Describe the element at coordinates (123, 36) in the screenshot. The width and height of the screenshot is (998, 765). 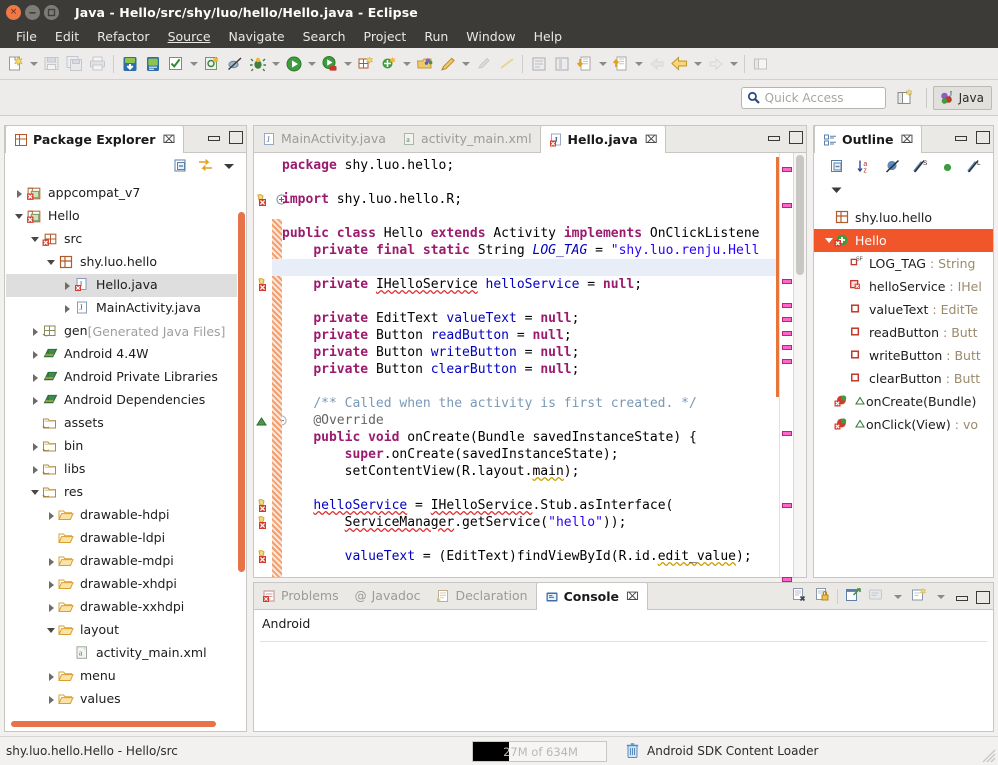
I see `menu-refactor: Refactor` at that location.